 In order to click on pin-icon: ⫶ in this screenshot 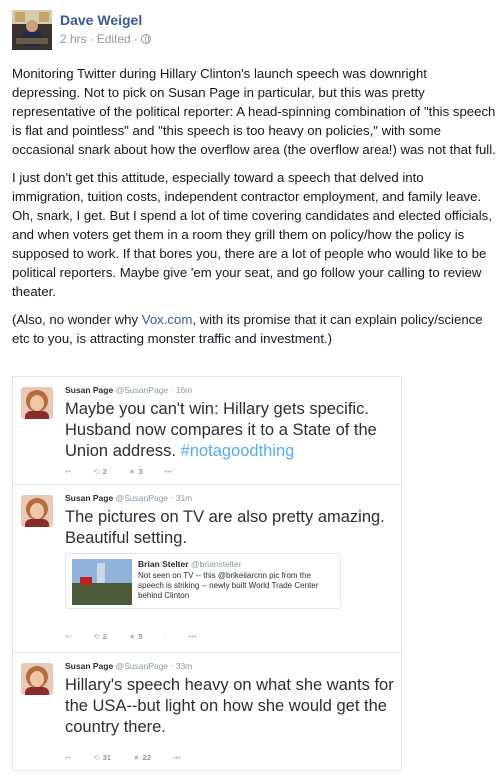, I will do `click(165, 635)`.